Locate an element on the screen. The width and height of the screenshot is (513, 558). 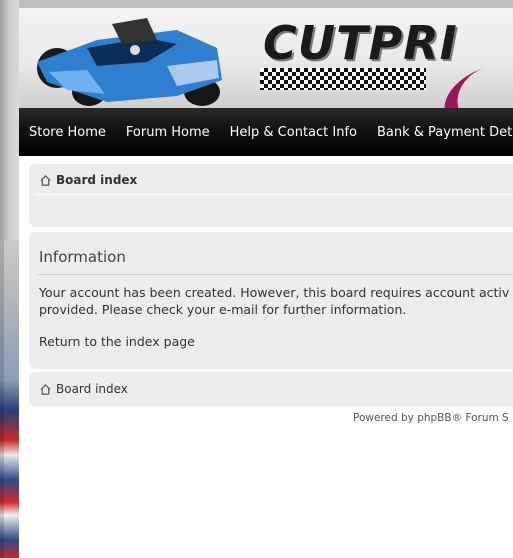
breadcrumb-panel-top: Board index is located at coordinates (271, 195).